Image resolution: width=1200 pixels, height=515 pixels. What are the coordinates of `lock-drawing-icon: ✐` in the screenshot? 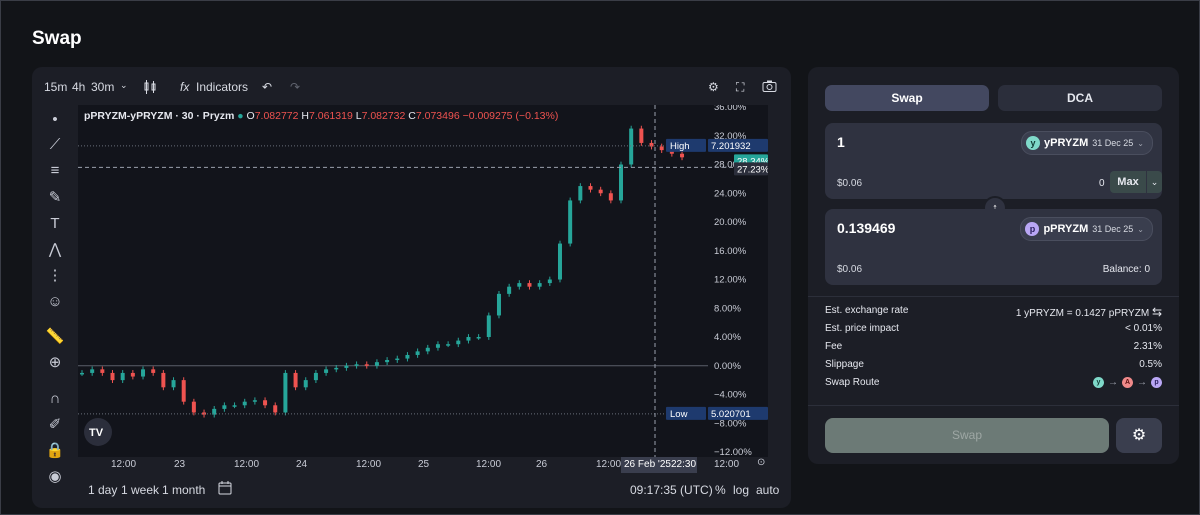 It's located at (55, 425).